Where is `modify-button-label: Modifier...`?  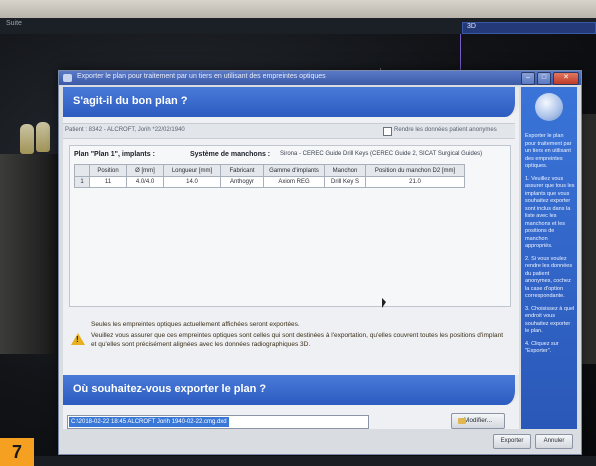
modify-button-label: Modifier... is located at coordinates (478, 420).